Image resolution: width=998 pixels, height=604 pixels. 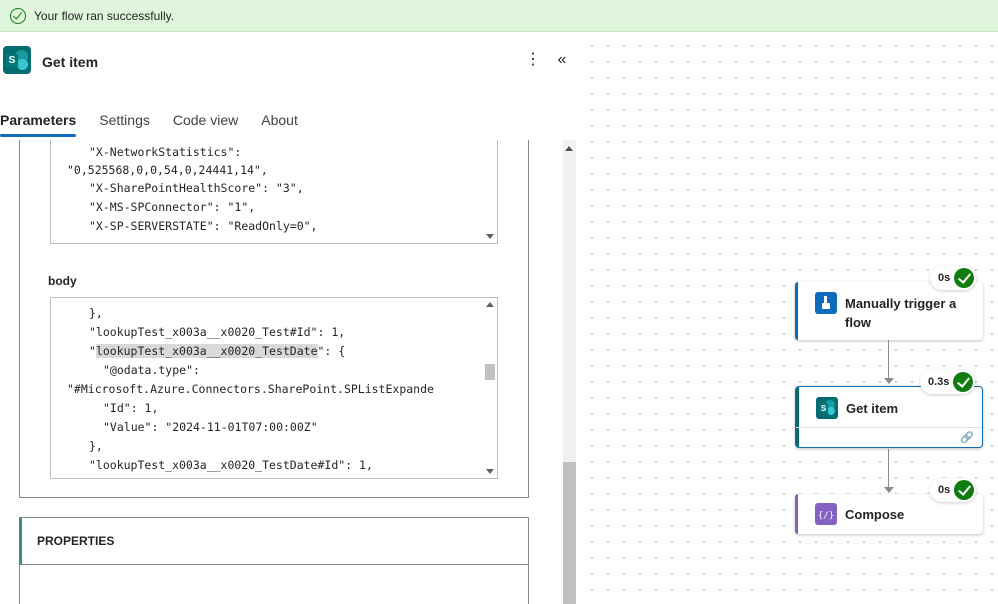 I want to click on node-get-item: S Get item 🔗, so click(x=889, y=417).